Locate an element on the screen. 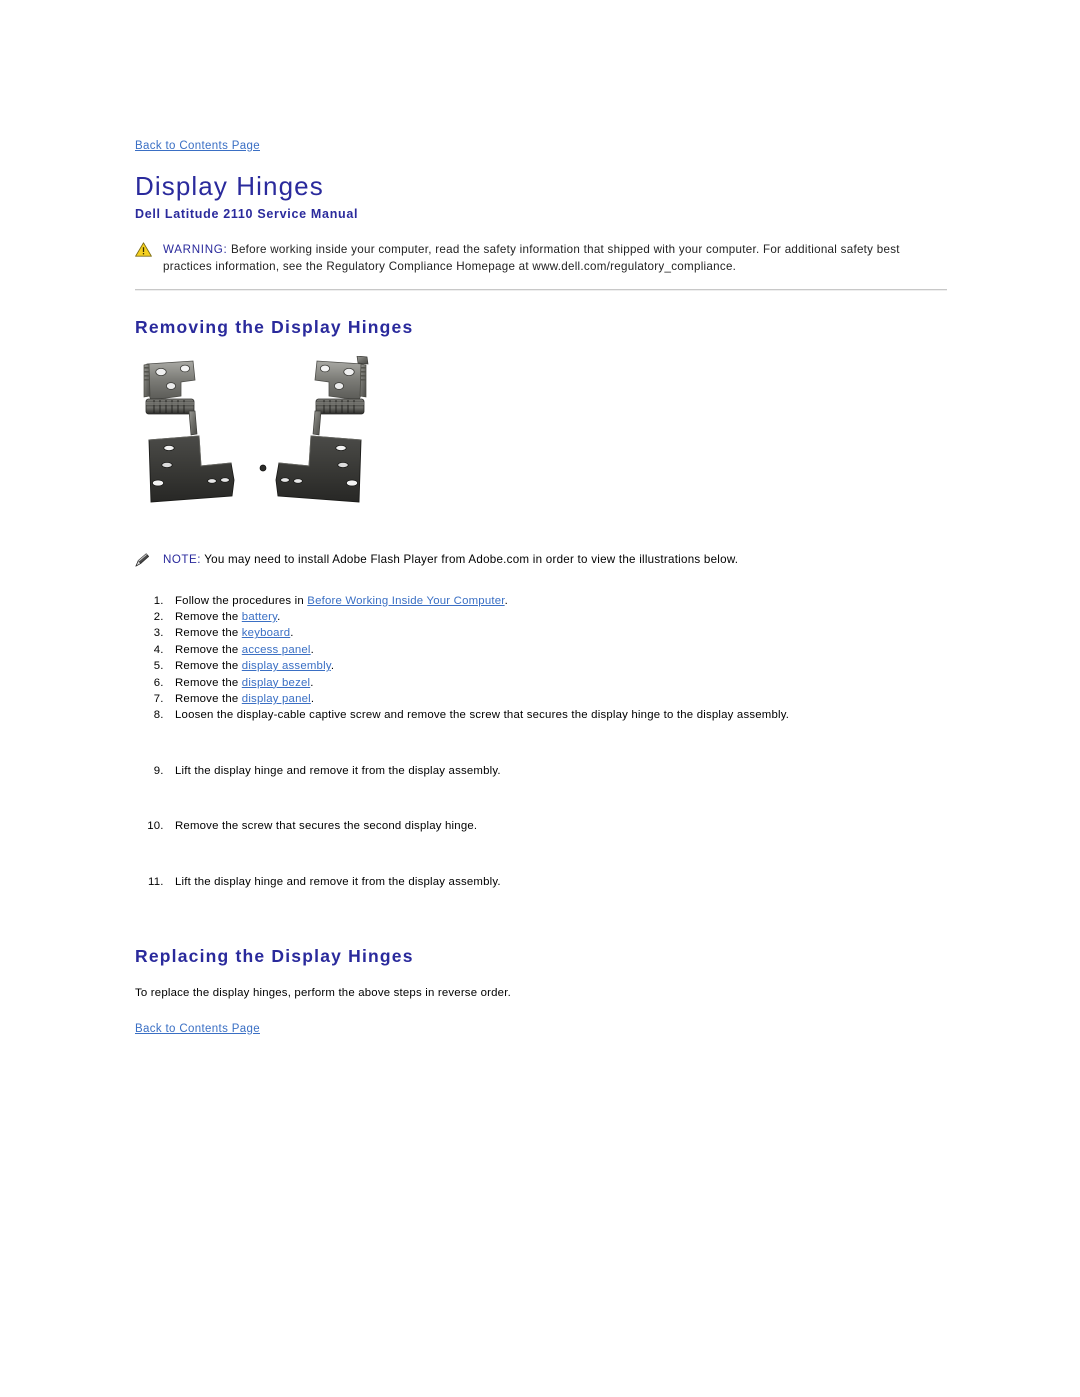  step-link: battery is located at coordinates (259, 617).